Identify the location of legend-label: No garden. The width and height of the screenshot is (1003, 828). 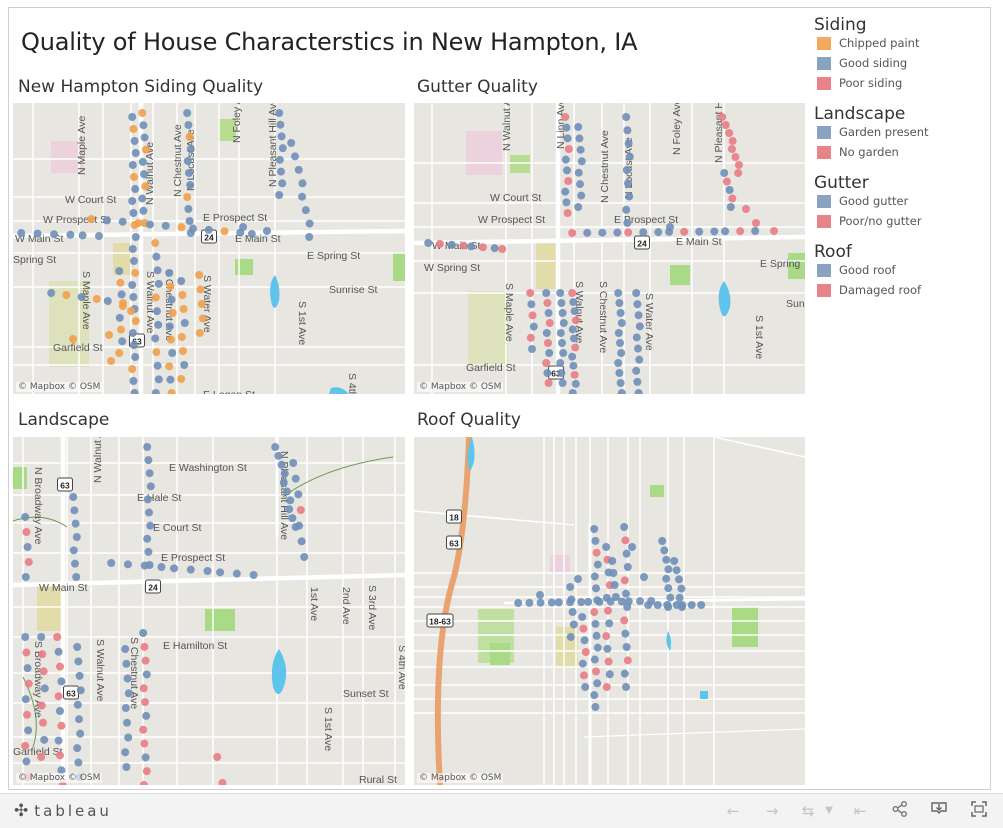
(869, 152).